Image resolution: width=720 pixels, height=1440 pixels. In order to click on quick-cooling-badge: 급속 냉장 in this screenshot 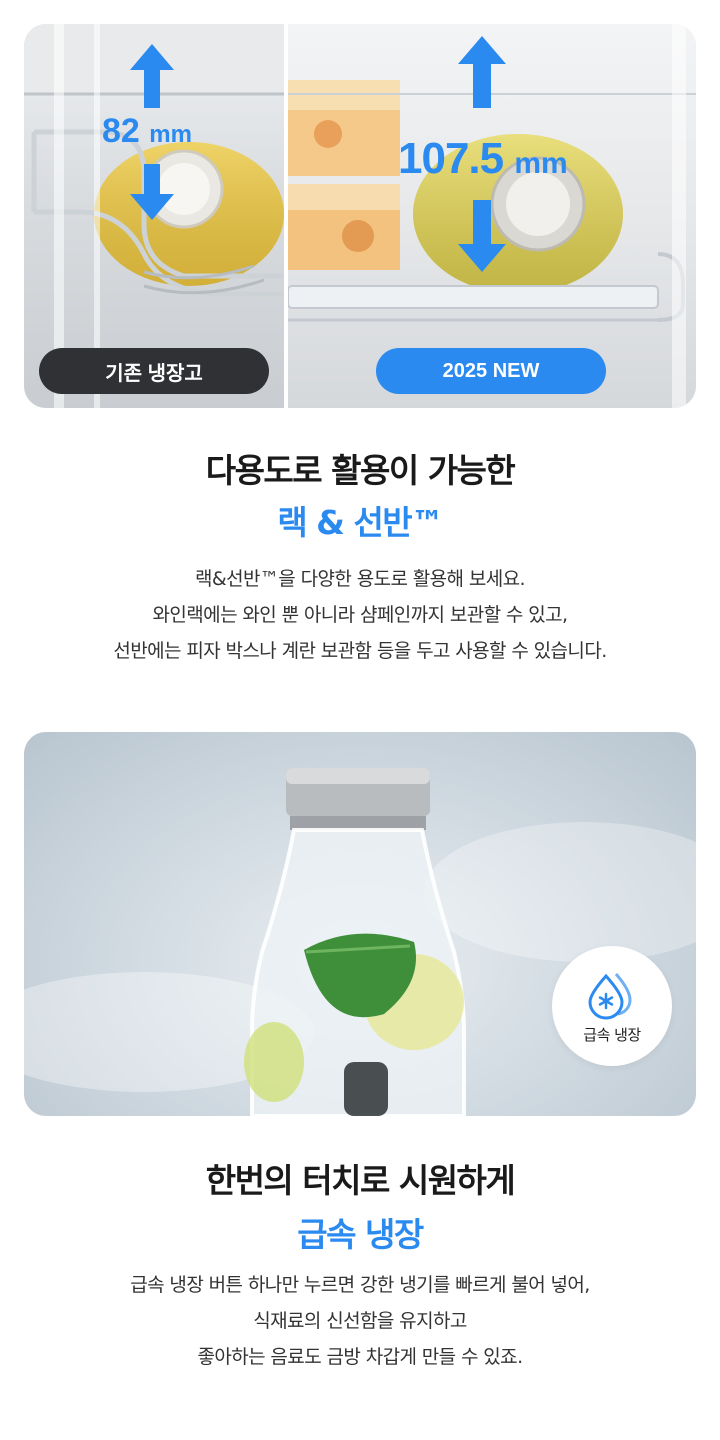, I will do `click(612, 1006)`.